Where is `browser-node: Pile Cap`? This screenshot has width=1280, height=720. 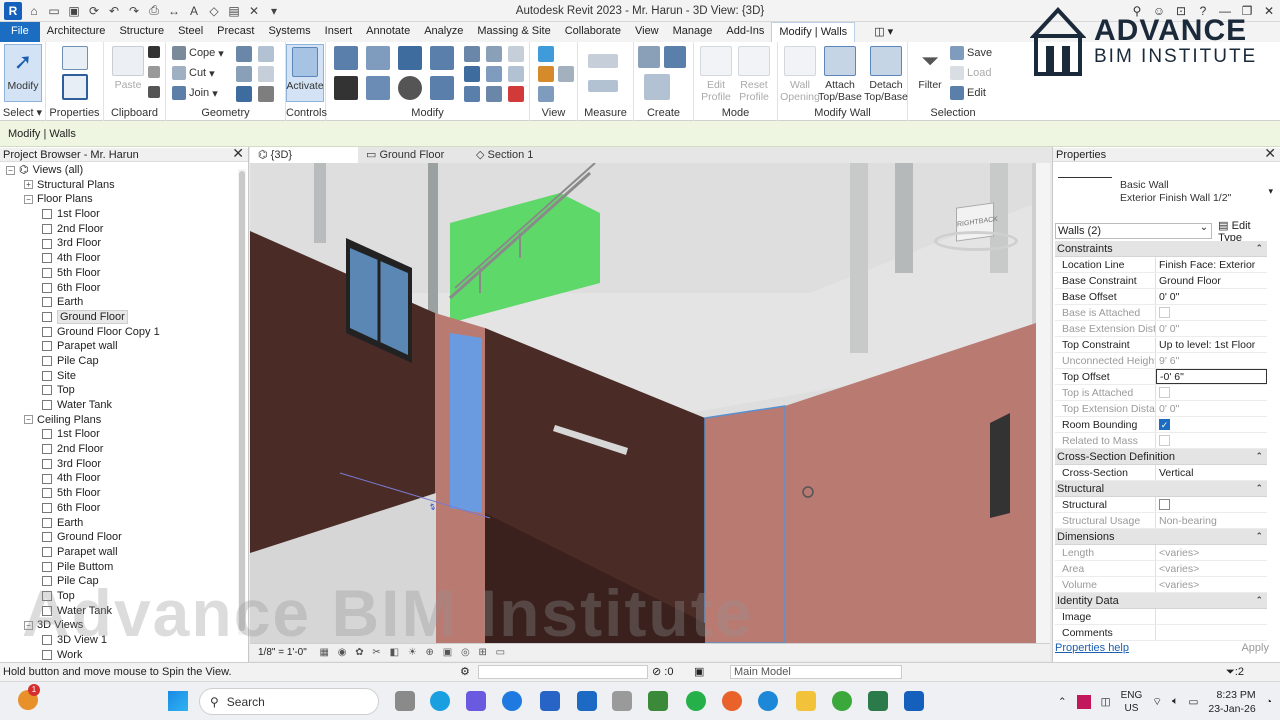 browser-node: Pile Cap is located at coordinates (118, 361).